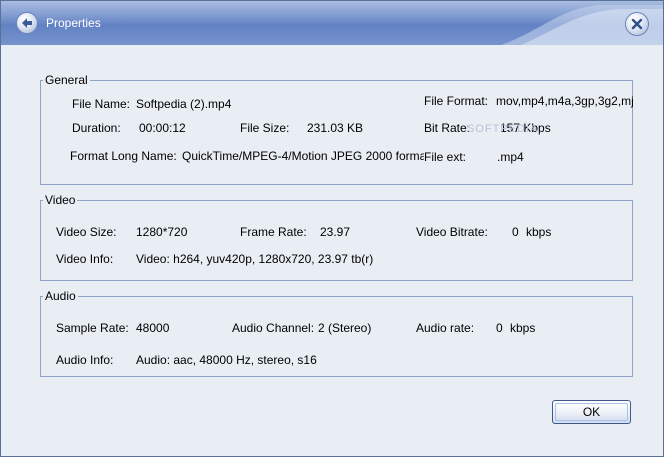 This screenshot has width=664, height=457. Describe the element at coordinates (335, 232) in the screenshot. I see `frame-rate-value: 23.97` at that location.